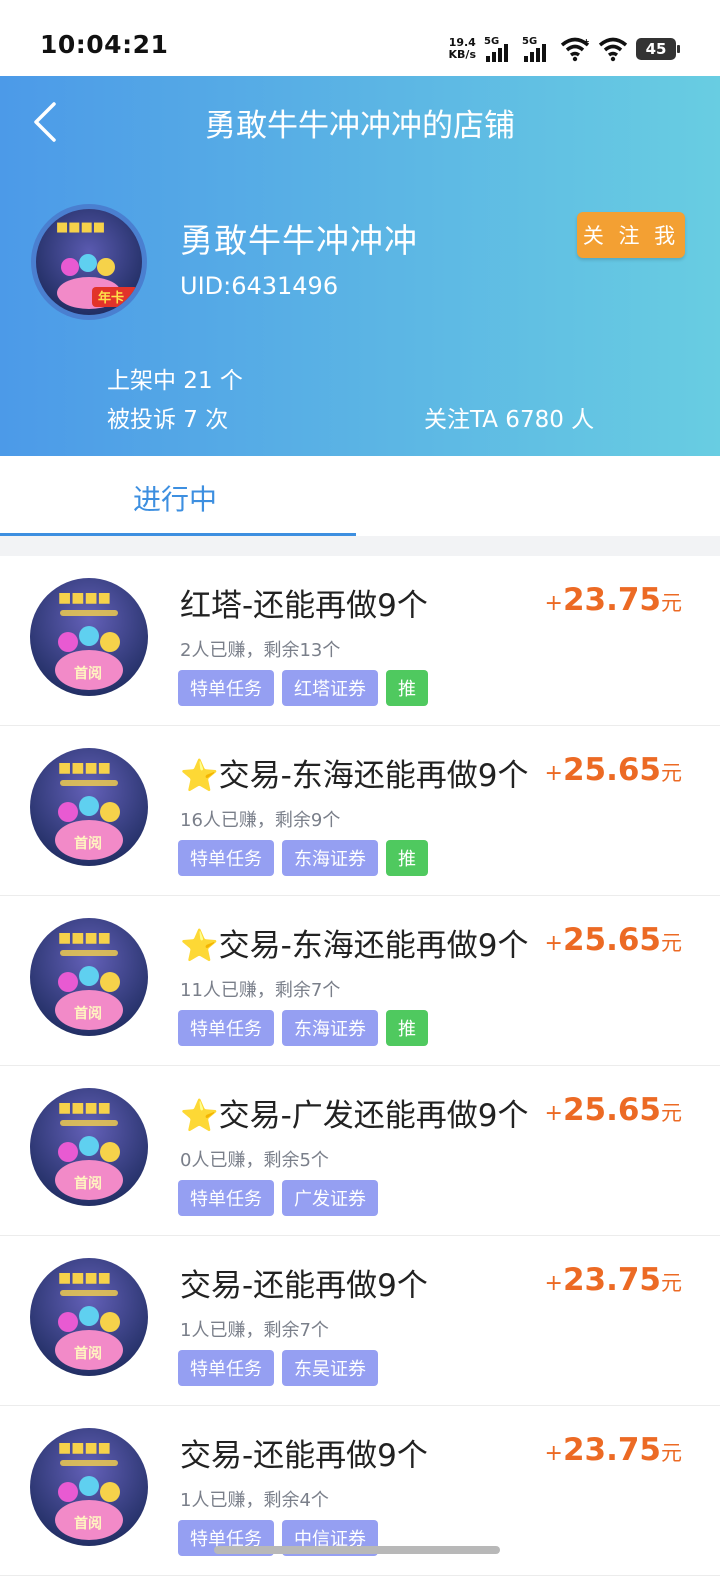  Describe the element at coordinates (254, 1160) in the screenshot. I see `task-progress: 0人已赚，剩余5个` at that location.